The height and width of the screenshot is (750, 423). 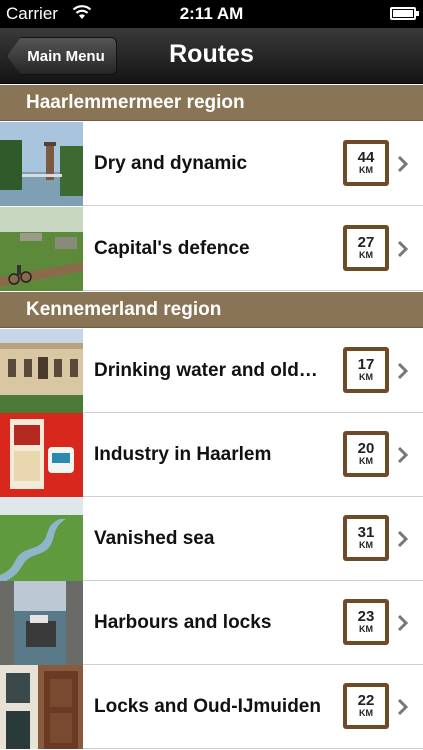 I want to click on status-bar: Carrier 2:11 AM, so click(x=211, y=14).